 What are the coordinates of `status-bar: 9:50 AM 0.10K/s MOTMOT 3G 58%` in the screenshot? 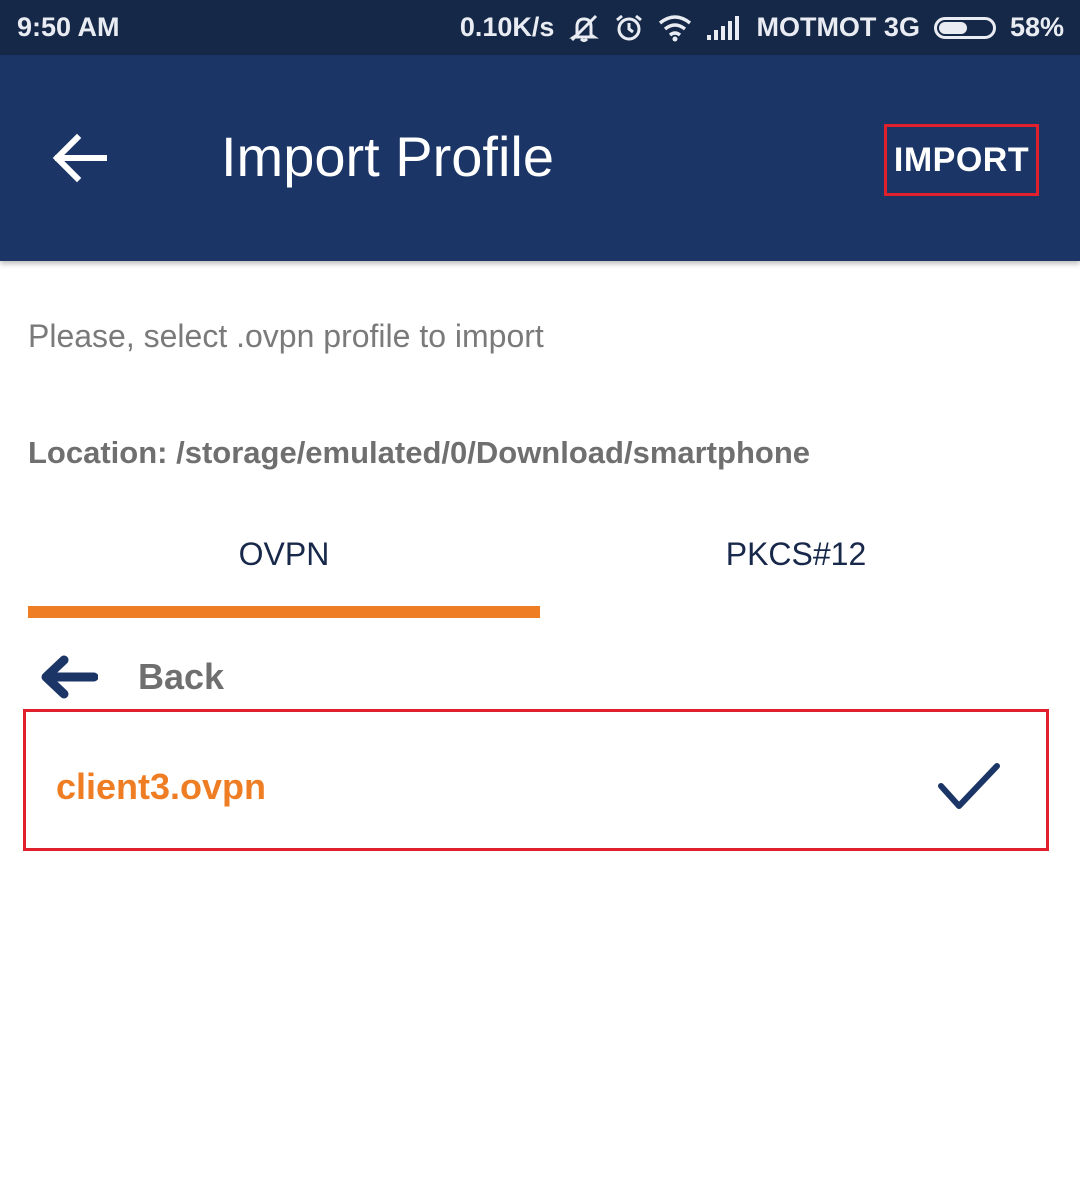 It's located at (540, 27).